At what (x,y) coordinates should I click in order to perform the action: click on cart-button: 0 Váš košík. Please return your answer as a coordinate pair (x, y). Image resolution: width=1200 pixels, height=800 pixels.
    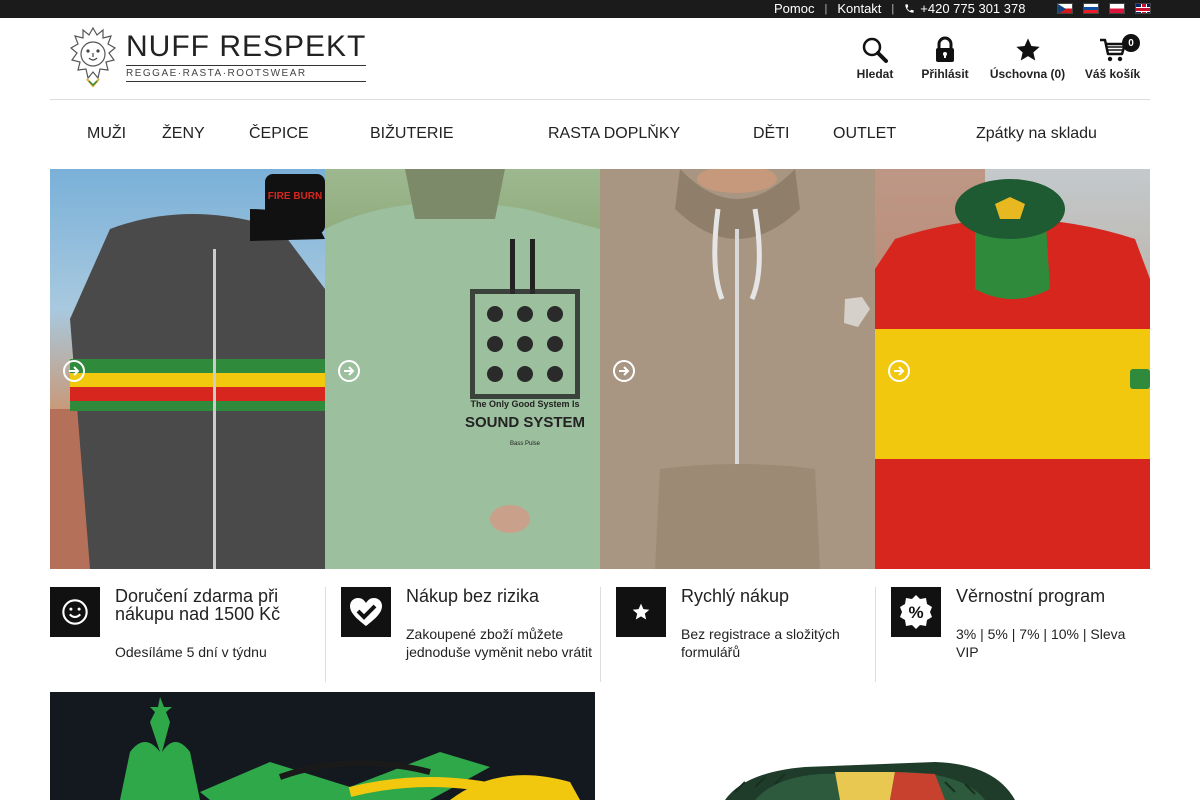
    Looking at the image, I should click on (1112, 57).